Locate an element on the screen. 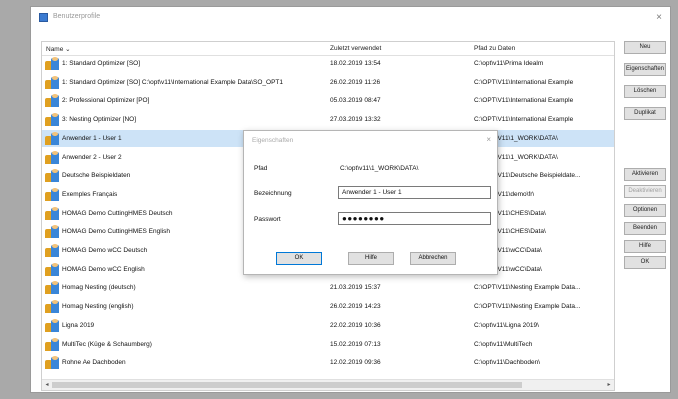 The height and width of the screenshot is (399, 678). row-date: 26.02.2019 14:23 is located at coordinates (355, 307).